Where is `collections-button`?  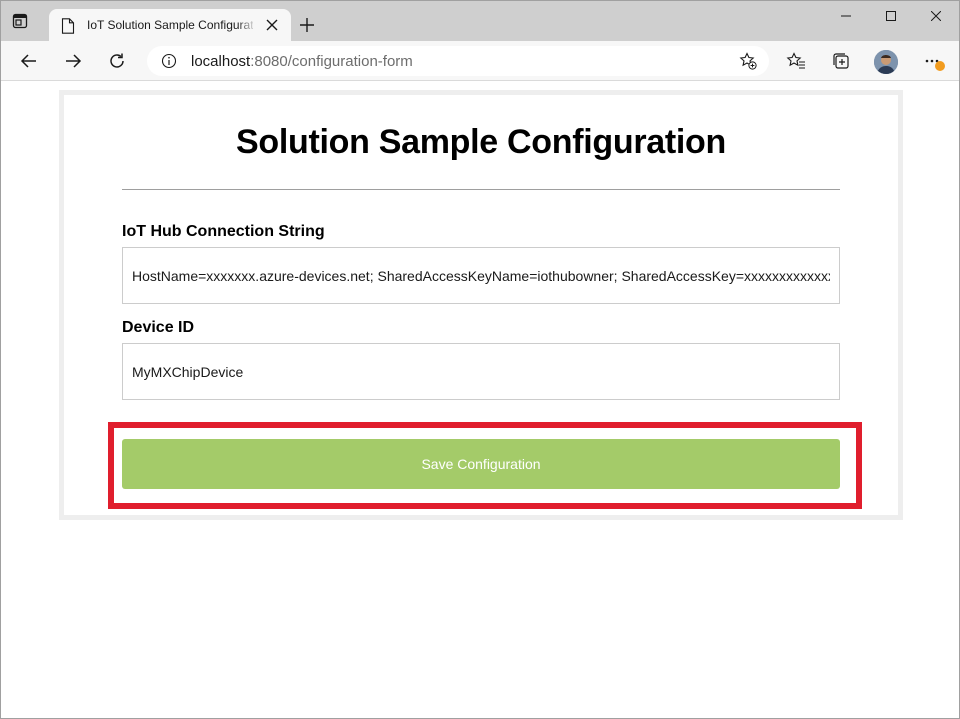 collections-button is located at coordinates (841, 61).